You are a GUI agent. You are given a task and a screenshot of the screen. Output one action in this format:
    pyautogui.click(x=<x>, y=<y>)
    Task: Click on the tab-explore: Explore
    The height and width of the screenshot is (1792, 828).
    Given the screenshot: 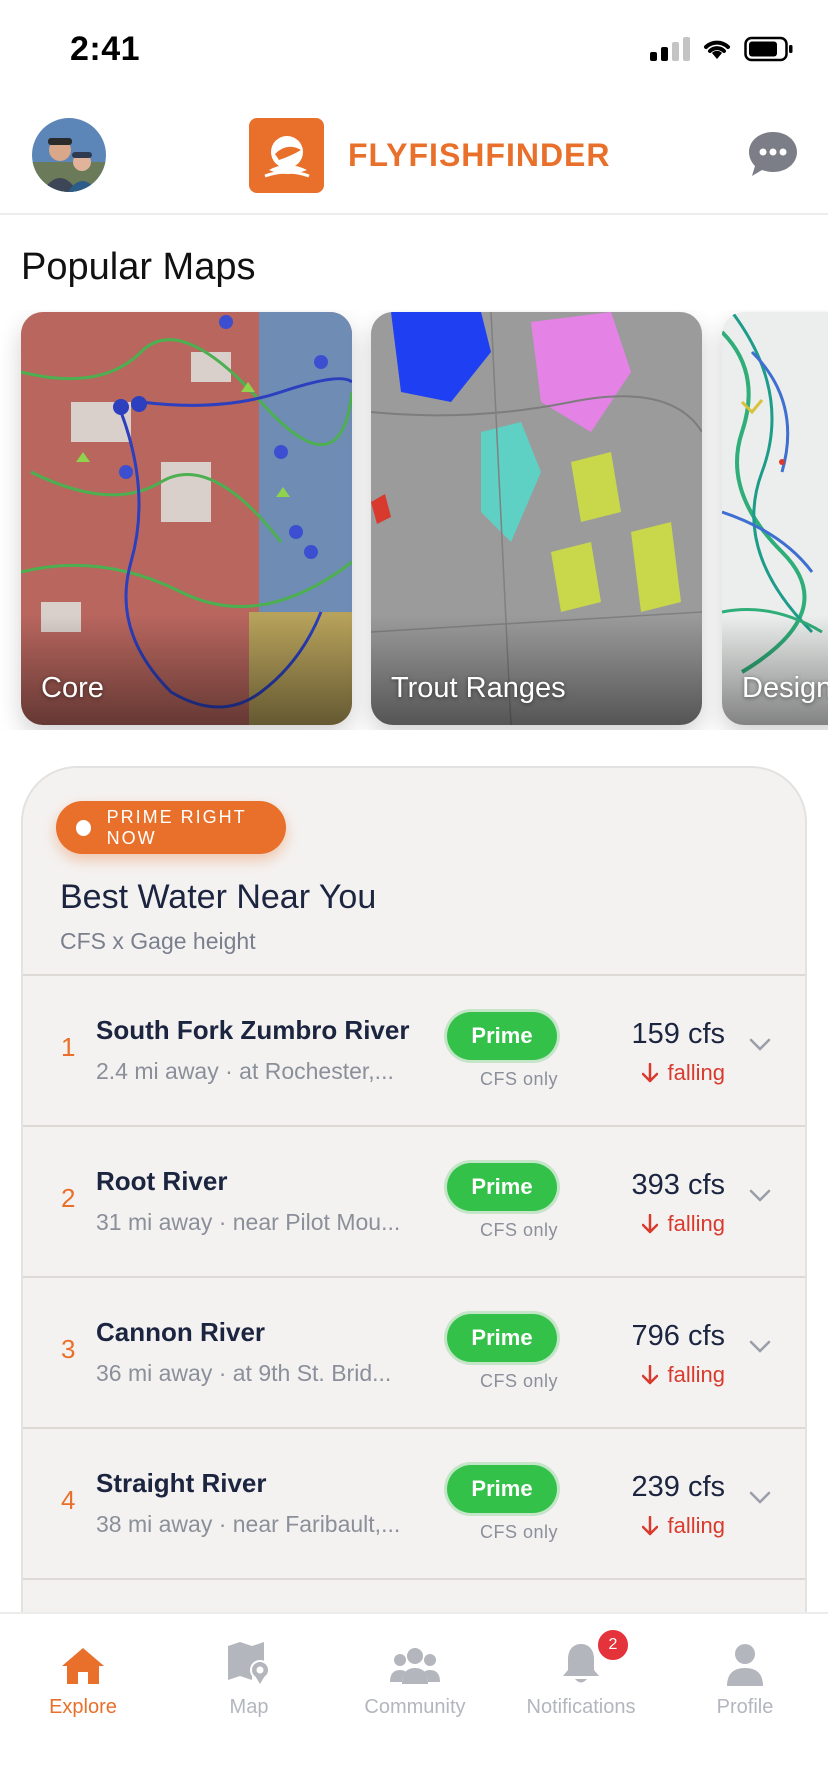 What is the action you would take?
    pyautogui.click(x=83, y=1676)
    